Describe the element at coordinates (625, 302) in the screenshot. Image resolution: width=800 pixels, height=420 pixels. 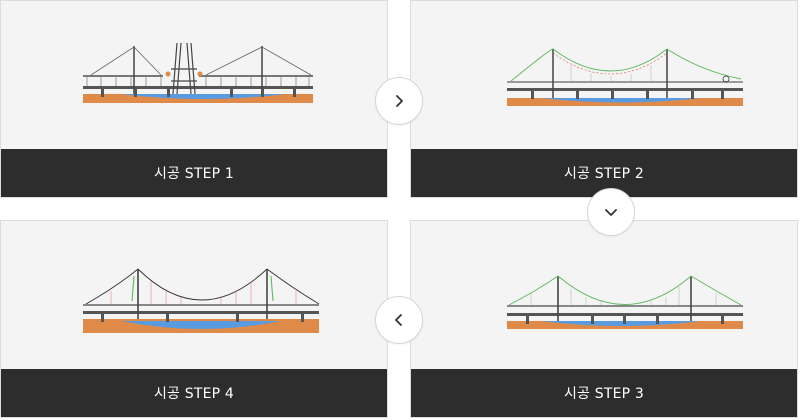
I see `step-3-bridge-illustration` at that location.